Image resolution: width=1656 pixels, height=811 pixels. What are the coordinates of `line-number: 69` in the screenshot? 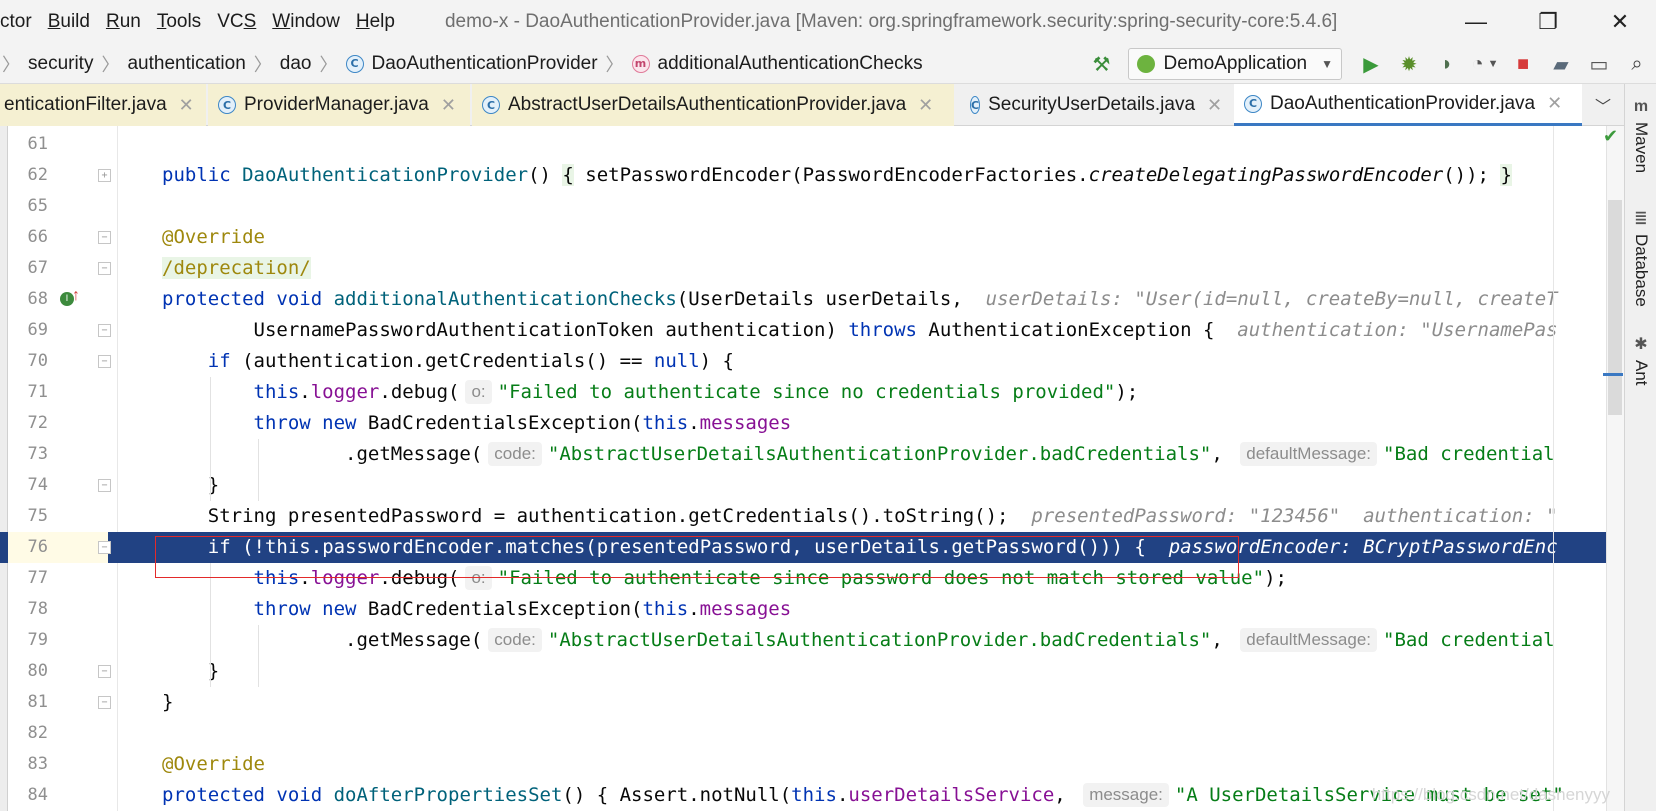 It's located at (28, 330).